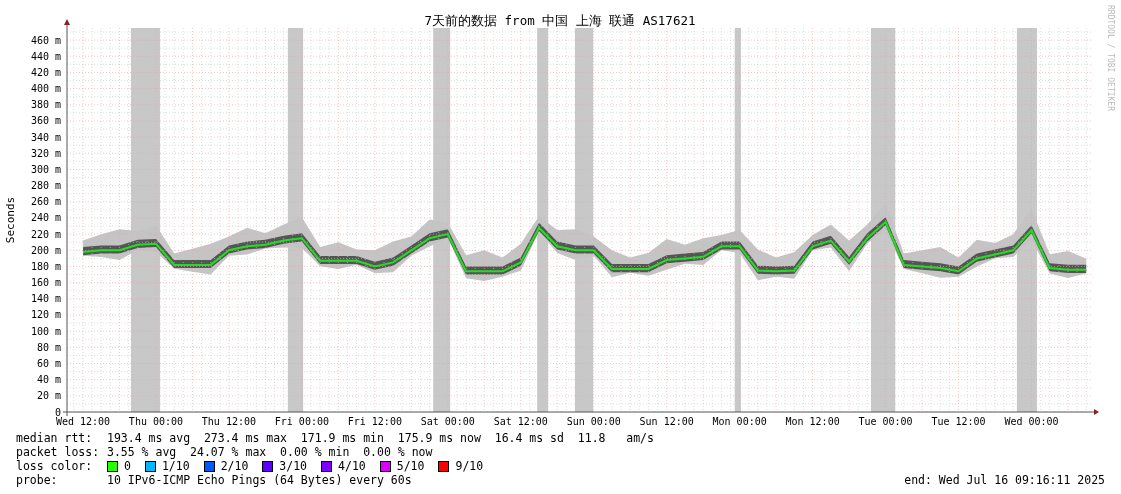  Describe the element at coordinates (45, 153) in the screenshot. I see `y-tick-label: 320 m` at that location.